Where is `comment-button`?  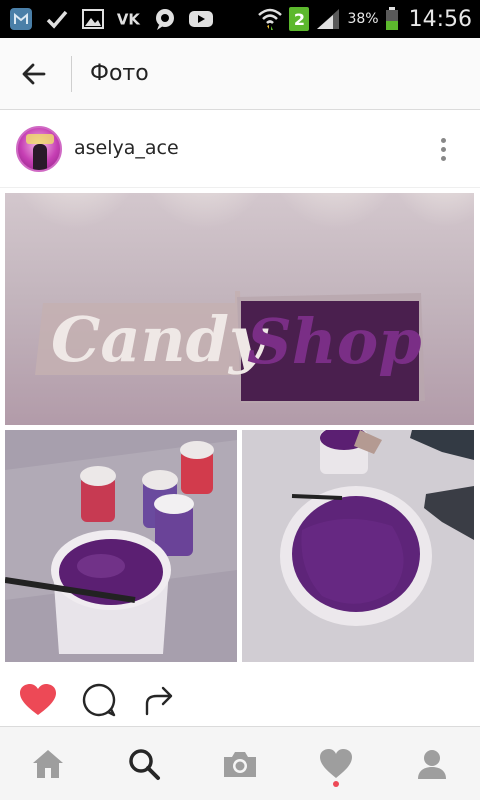 comment-button is located at coordinates (99, 700).